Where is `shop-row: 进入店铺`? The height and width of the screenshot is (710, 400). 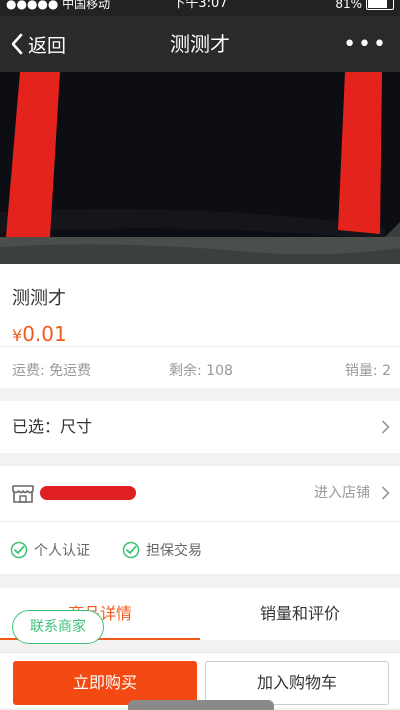 shop-row: 进入店铺 is located at coordinates (200, 493).